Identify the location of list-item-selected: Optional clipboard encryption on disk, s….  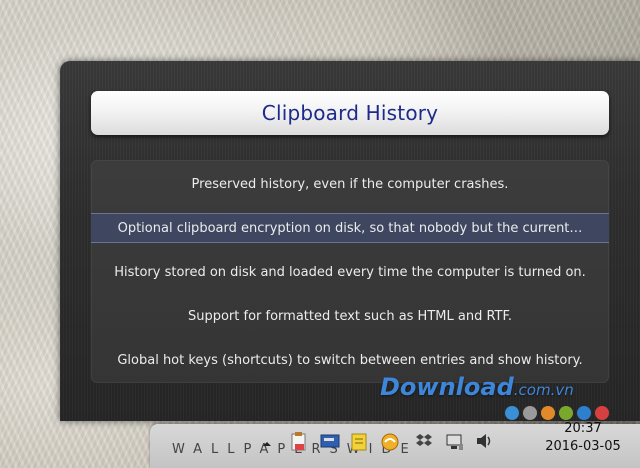
(350, 228).